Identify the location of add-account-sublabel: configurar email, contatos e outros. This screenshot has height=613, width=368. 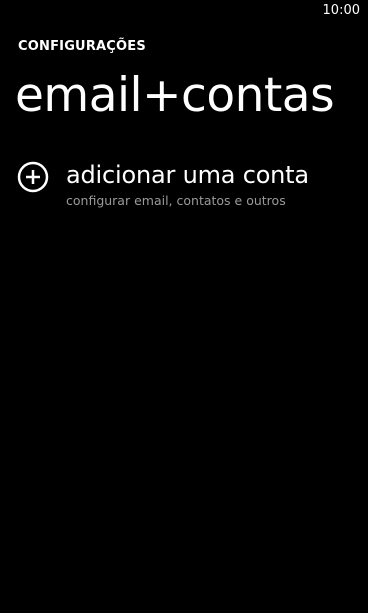
(176, 200).